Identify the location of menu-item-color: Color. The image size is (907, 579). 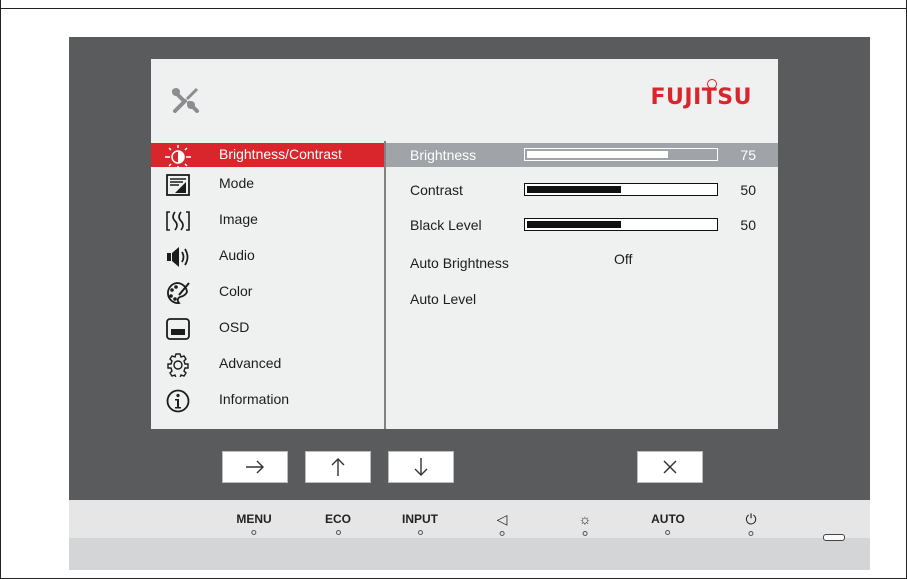
(267, 293).